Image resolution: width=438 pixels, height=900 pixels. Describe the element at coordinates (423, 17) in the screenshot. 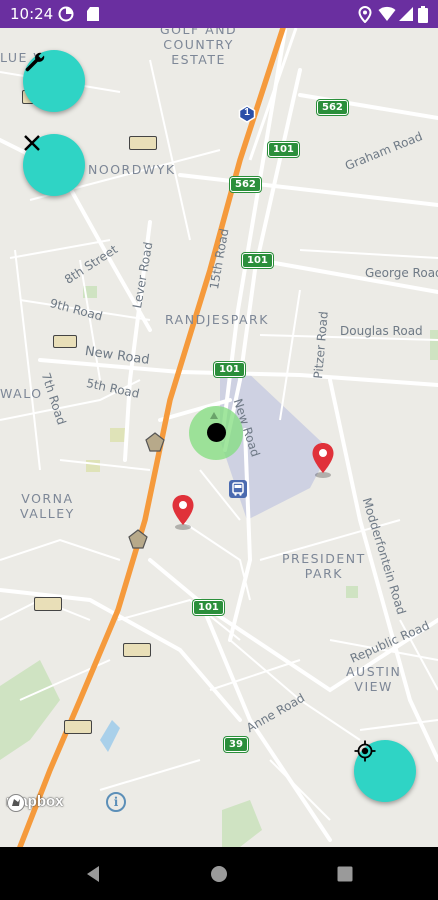

I see `battery-icon` at that location.